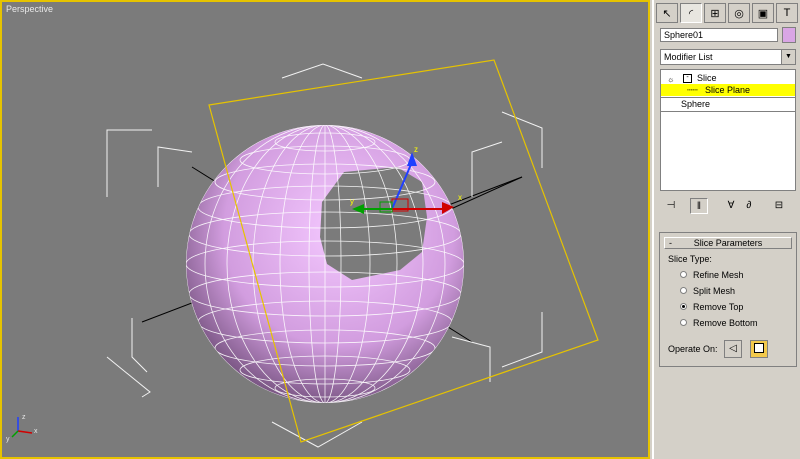  Describe the element at coordinates (728, 104) in the screenshot. I see `stack-item-sphere: Sphere` at that location.